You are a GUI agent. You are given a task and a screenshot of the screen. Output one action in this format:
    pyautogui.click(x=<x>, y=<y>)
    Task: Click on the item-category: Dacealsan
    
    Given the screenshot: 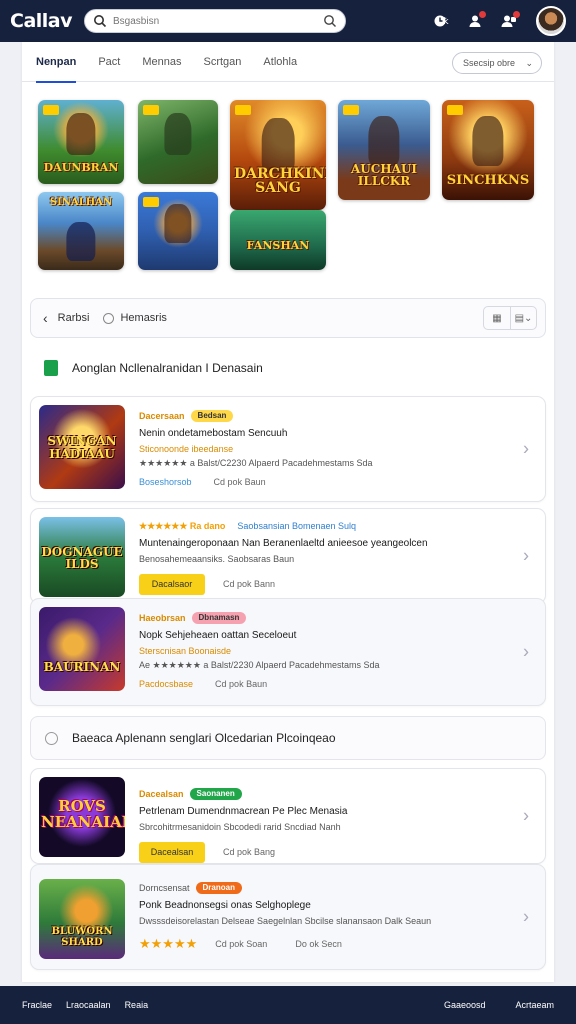 What is the action you would take?
    pyautogui.click(x=161, y=794)
    